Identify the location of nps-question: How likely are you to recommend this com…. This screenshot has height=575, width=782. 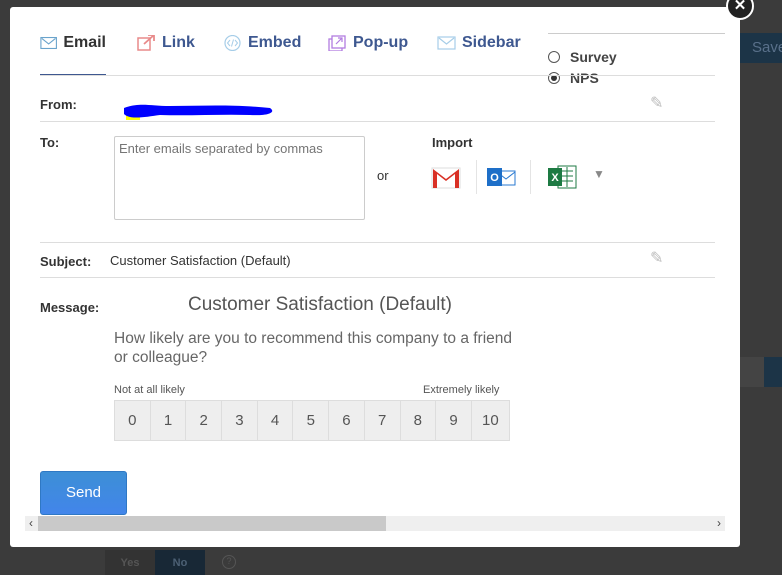
(313, 348).